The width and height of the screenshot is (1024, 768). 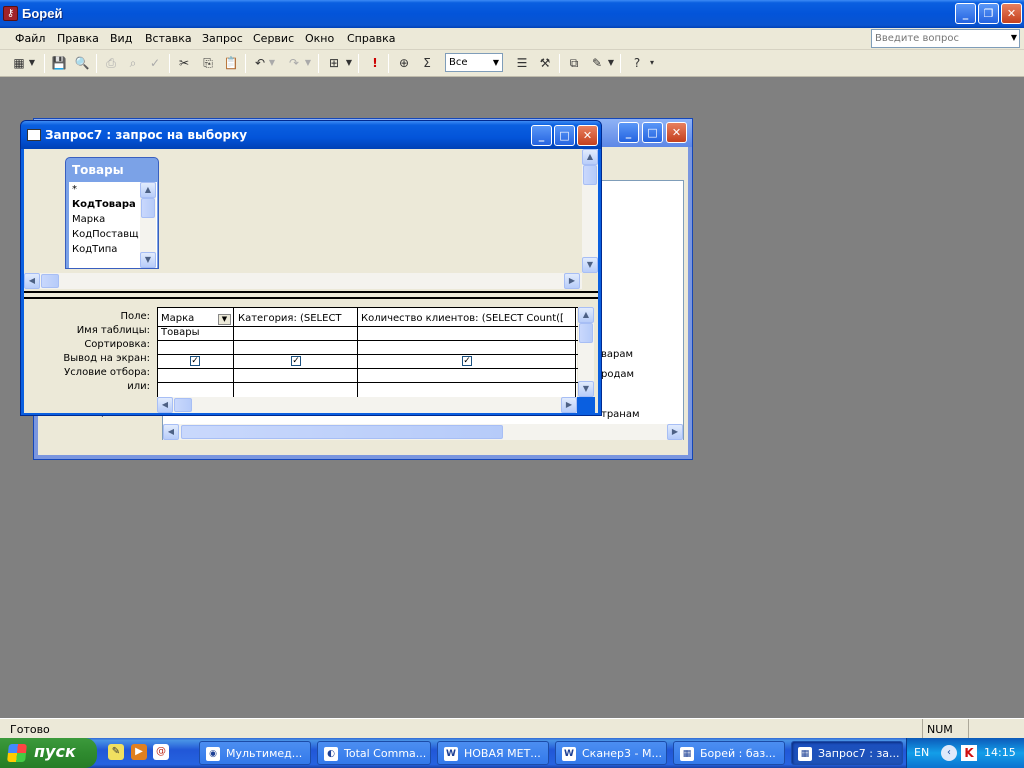 What do you see at coordinates (945, 38) in the screenshot?
I see `ask-question-box: ▼` at bounding box center [945, 38].